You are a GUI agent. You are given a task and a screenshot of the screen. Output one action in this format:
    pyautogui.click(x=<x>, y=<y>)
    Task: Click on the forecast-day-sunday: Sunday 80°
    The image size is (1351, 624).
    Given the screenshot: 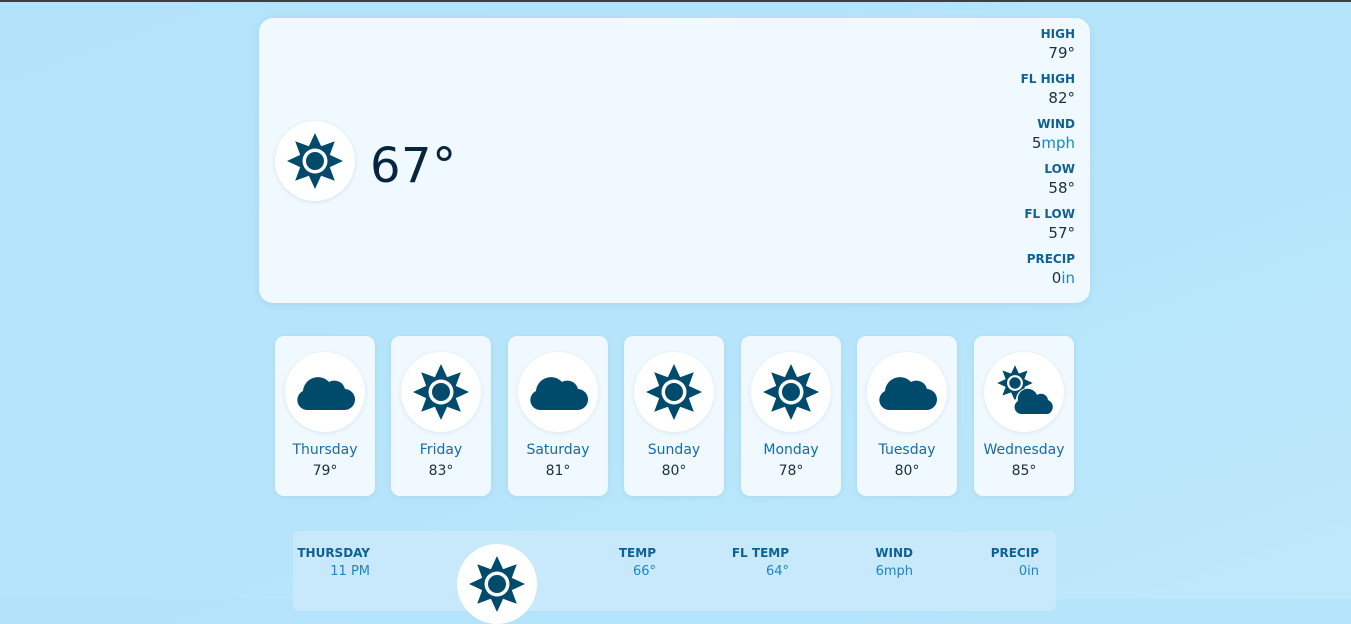 What is the action you would take?
    pyautogui.click(x=674, y=416)
    